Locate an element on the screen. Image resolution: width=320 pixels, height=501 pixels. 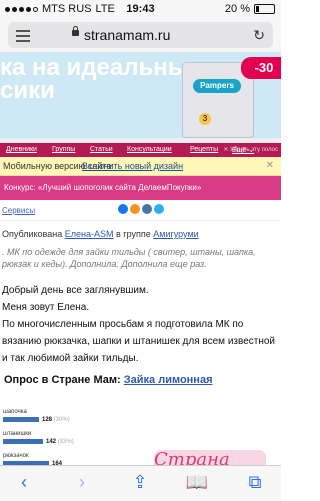
address-field: stranamam.ru ↻ is located at coordinates (140, 35).